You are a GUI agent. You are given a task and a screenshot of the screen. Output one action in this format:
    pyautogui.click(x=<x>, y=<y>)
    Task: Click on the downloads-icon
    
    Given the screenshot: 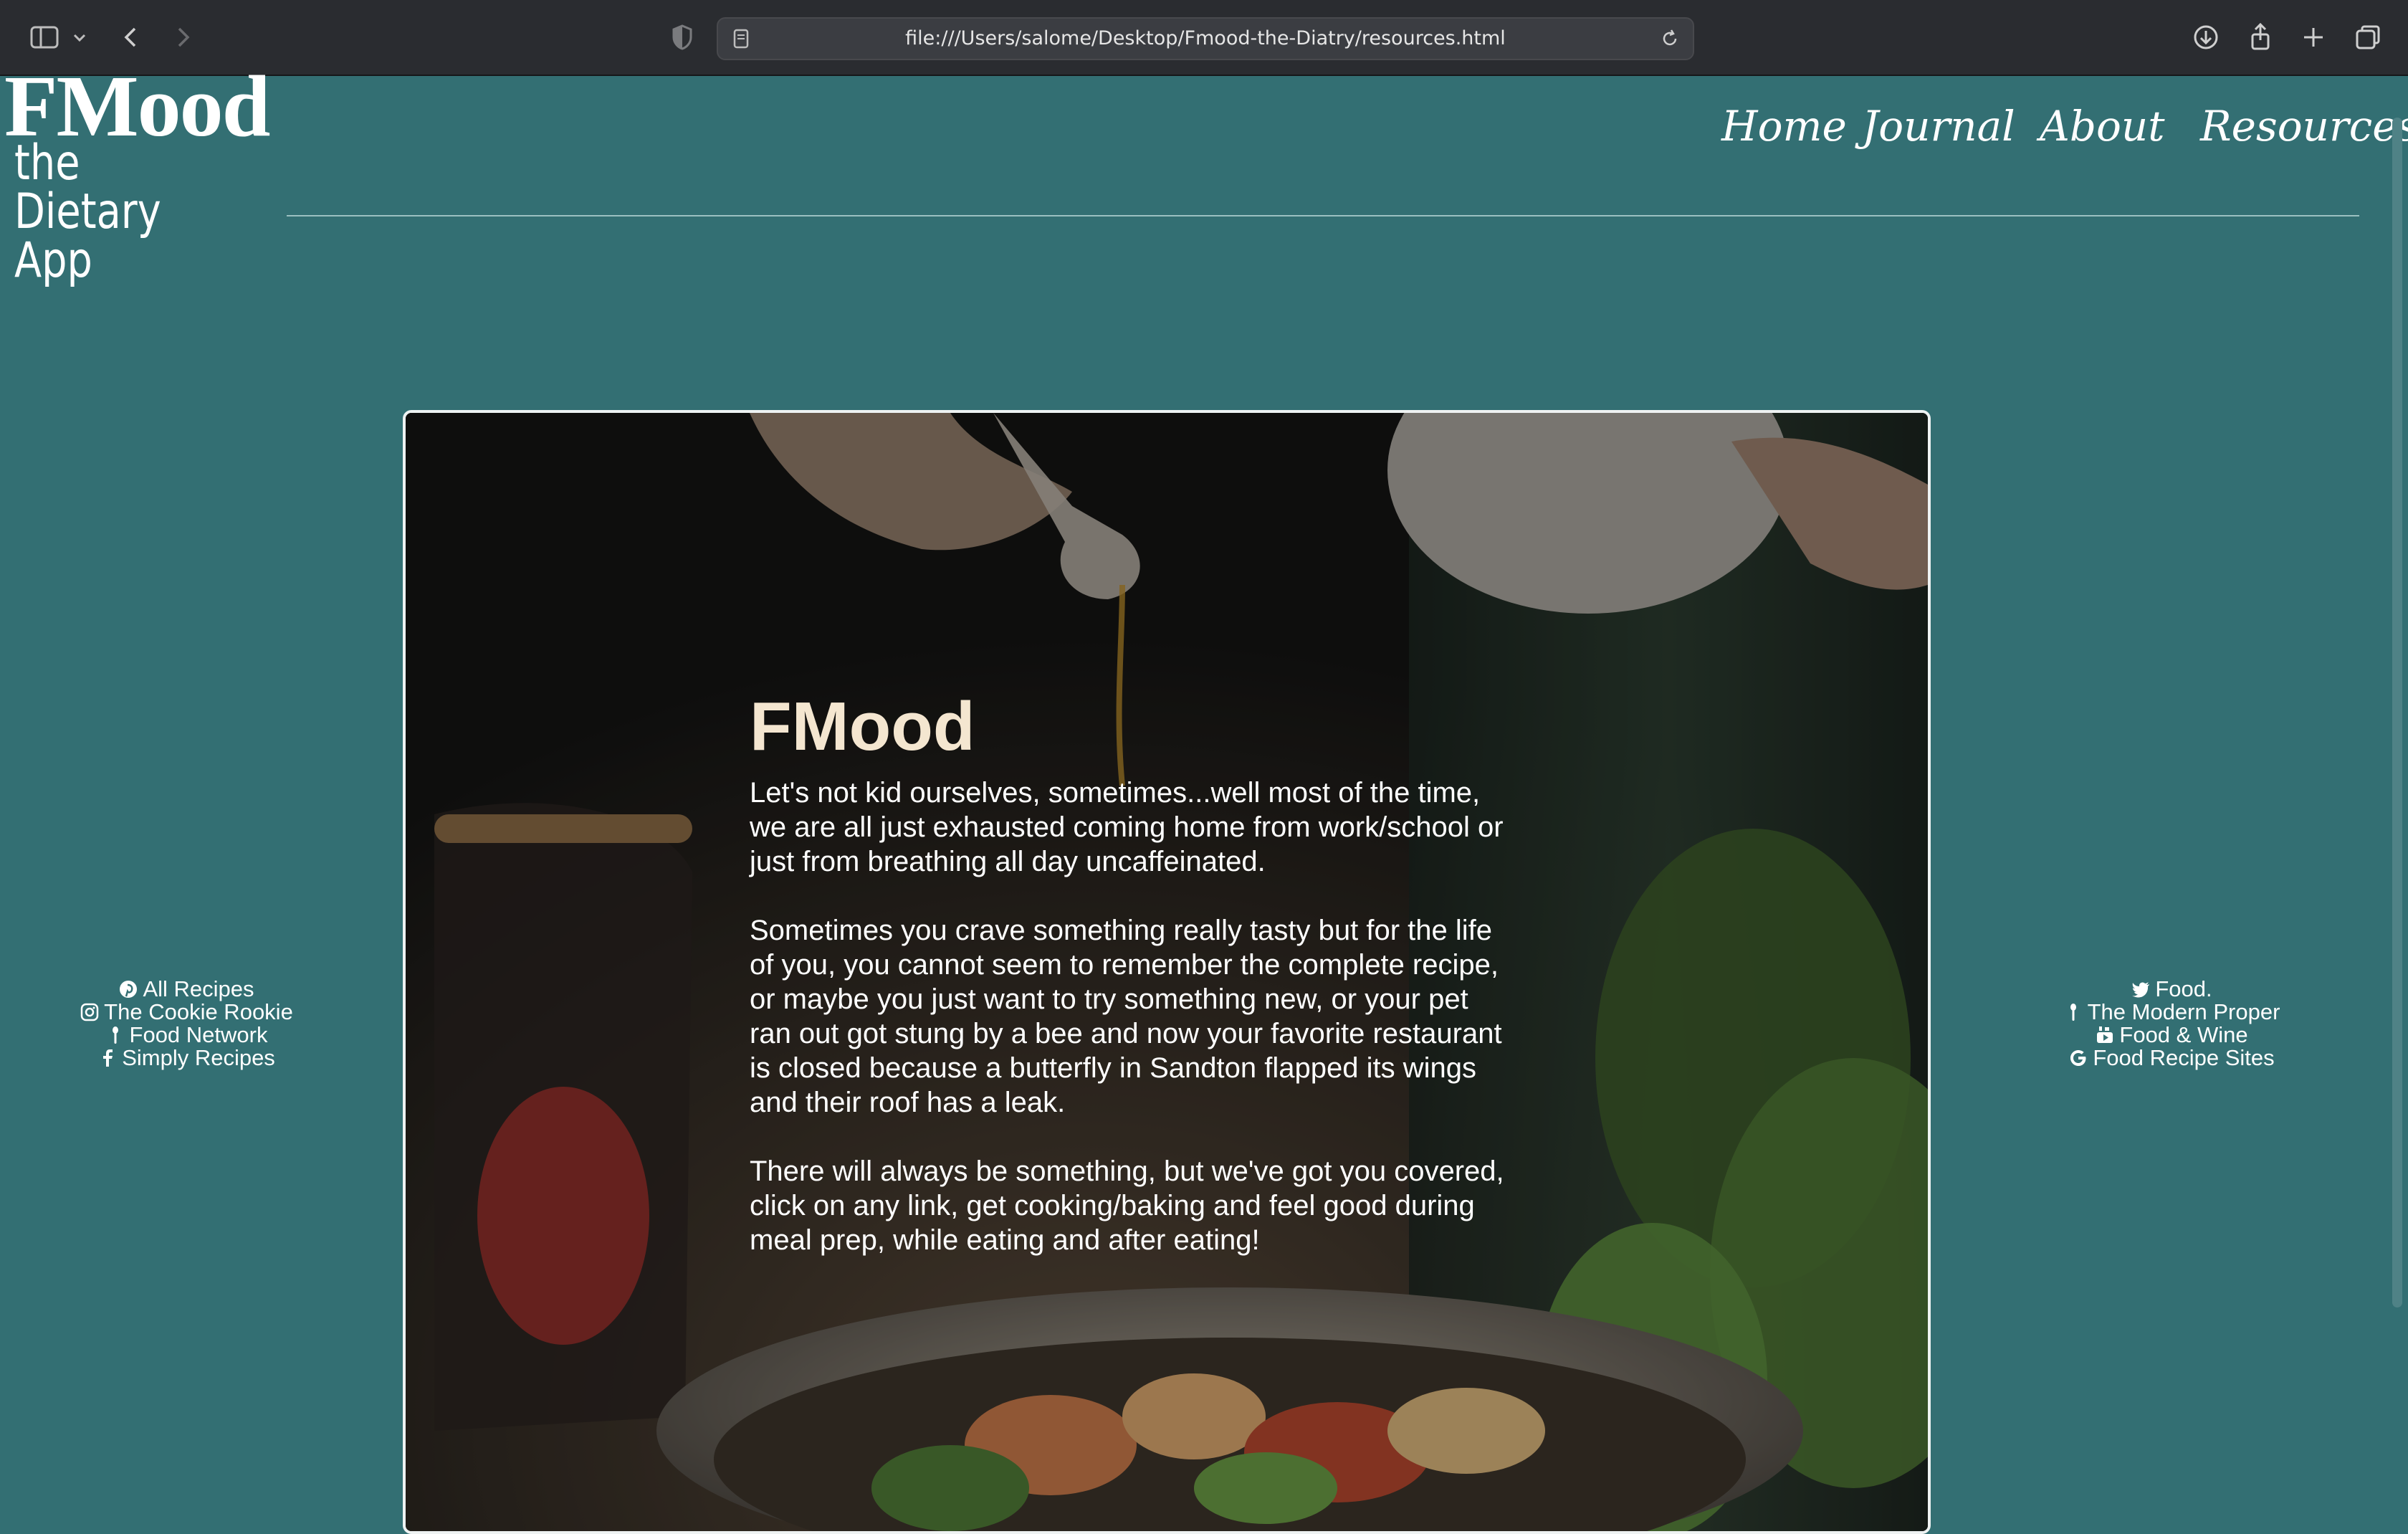 What is the action you would take?
    pyautogui.click(x=2206, y=37)
    